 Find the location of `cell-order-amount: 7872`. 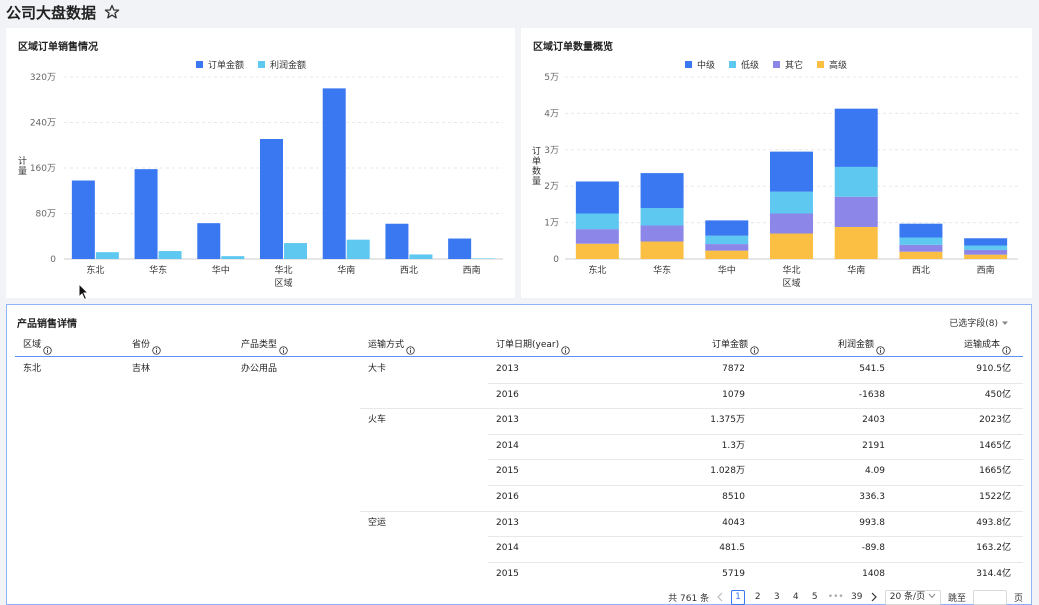

cell-order-amount: 7872 is located at coordinates (733, 369).